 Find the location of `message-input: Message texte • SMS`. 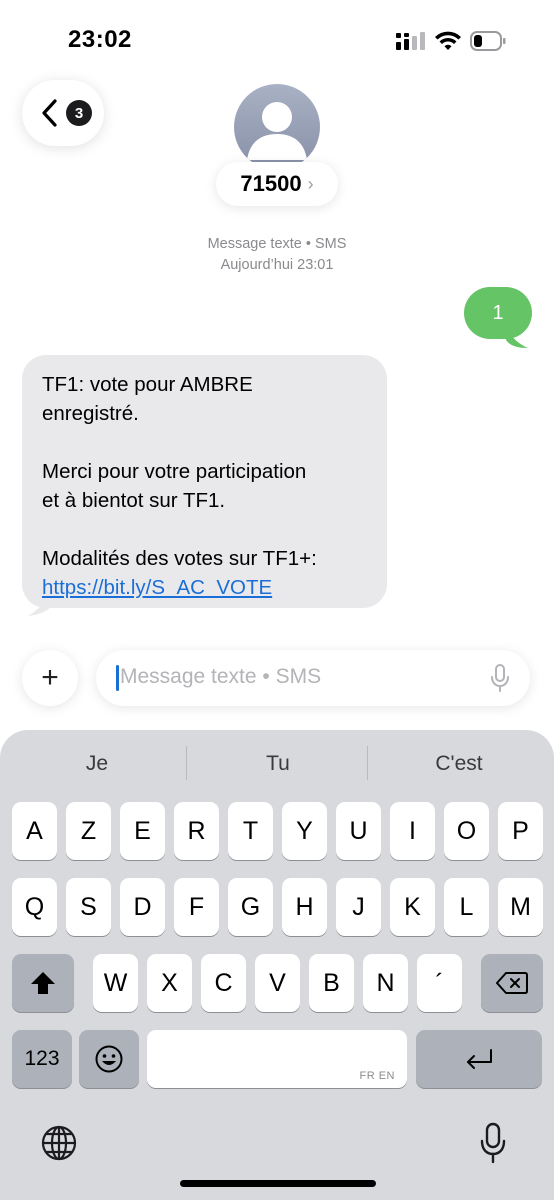

message-input: Message texte • SMS is located at coordinates (313, 678).